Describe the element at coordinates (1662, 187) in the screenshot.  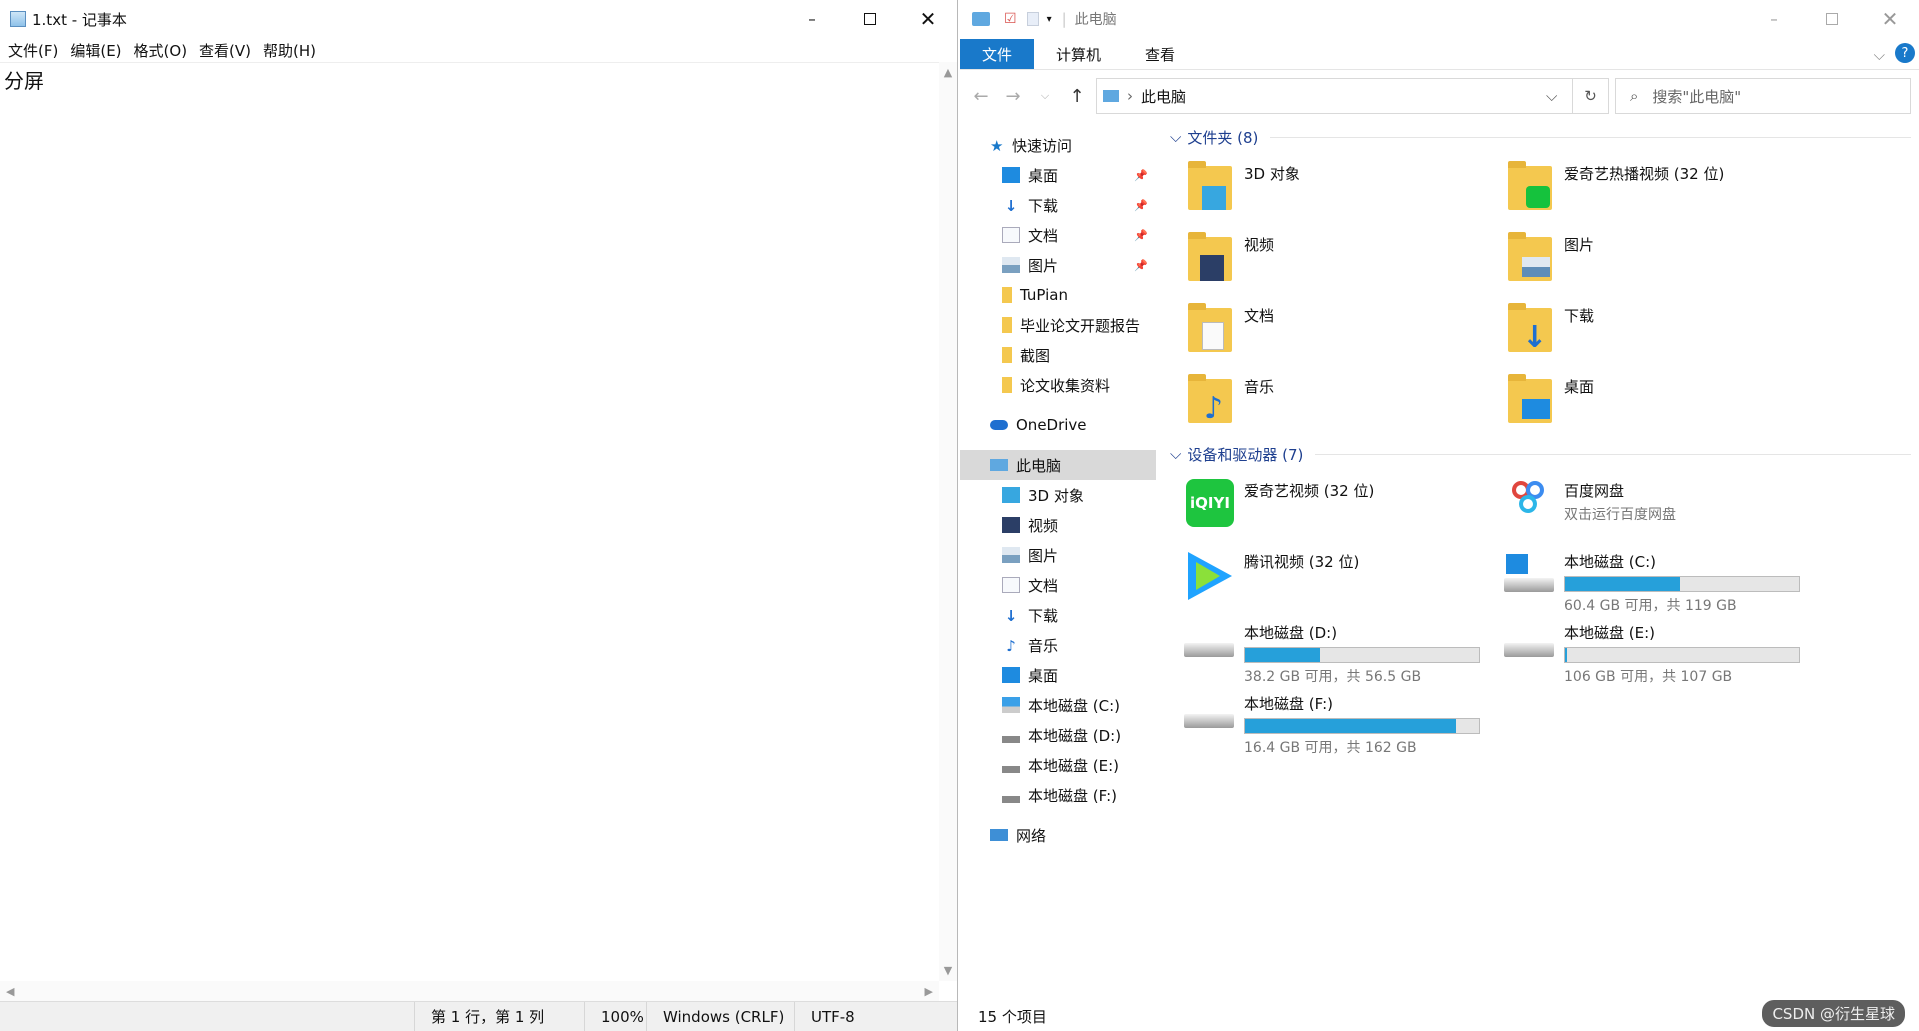
I see `folder-iqiyi-hot: 爱奇艺热播视频 (32 位)` at that location.